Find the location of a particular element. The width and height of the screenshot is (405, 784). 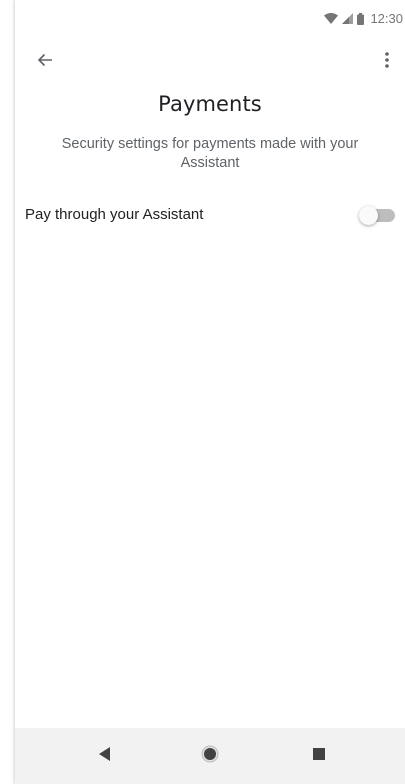

battery-icon is located at coordinates (361, 18).